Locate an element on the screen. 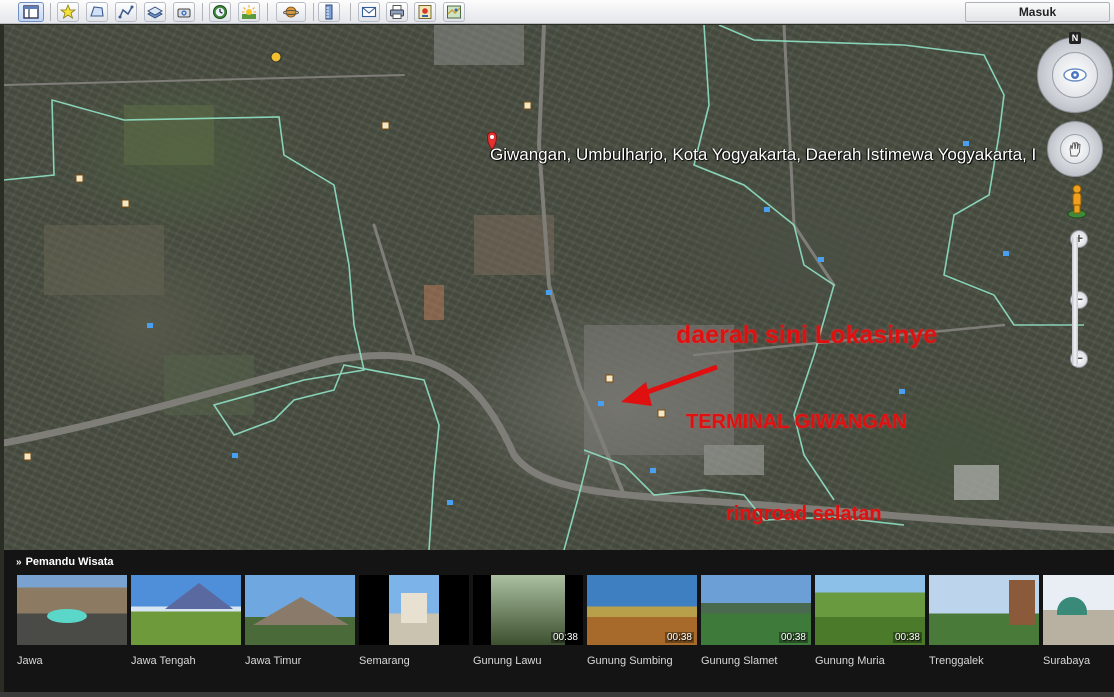 This screenshot has width=1114, height=697. sign-in-button: Masuk is located at coordinates (1037, 12).